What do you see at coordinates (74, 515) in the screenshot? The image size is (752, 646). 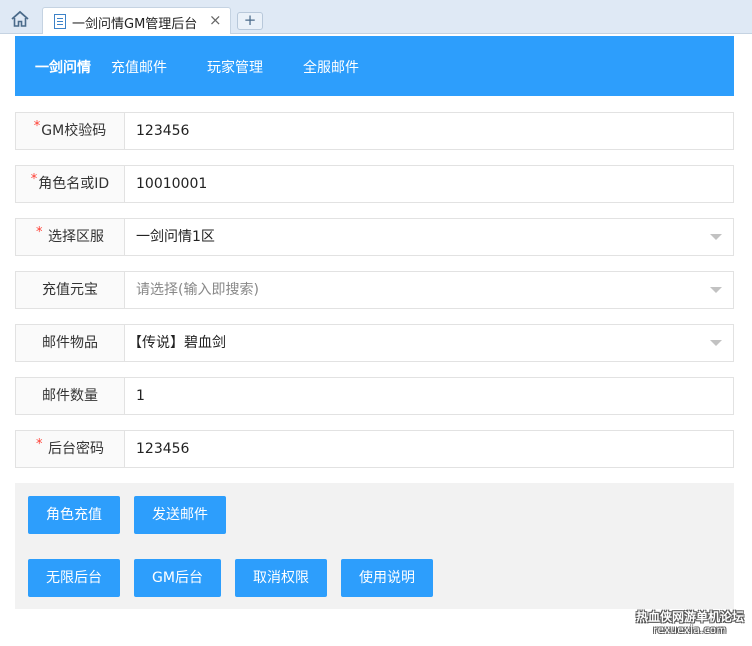 I see `role-recharge-button: 角色充值` at bounding box center [74, 515].